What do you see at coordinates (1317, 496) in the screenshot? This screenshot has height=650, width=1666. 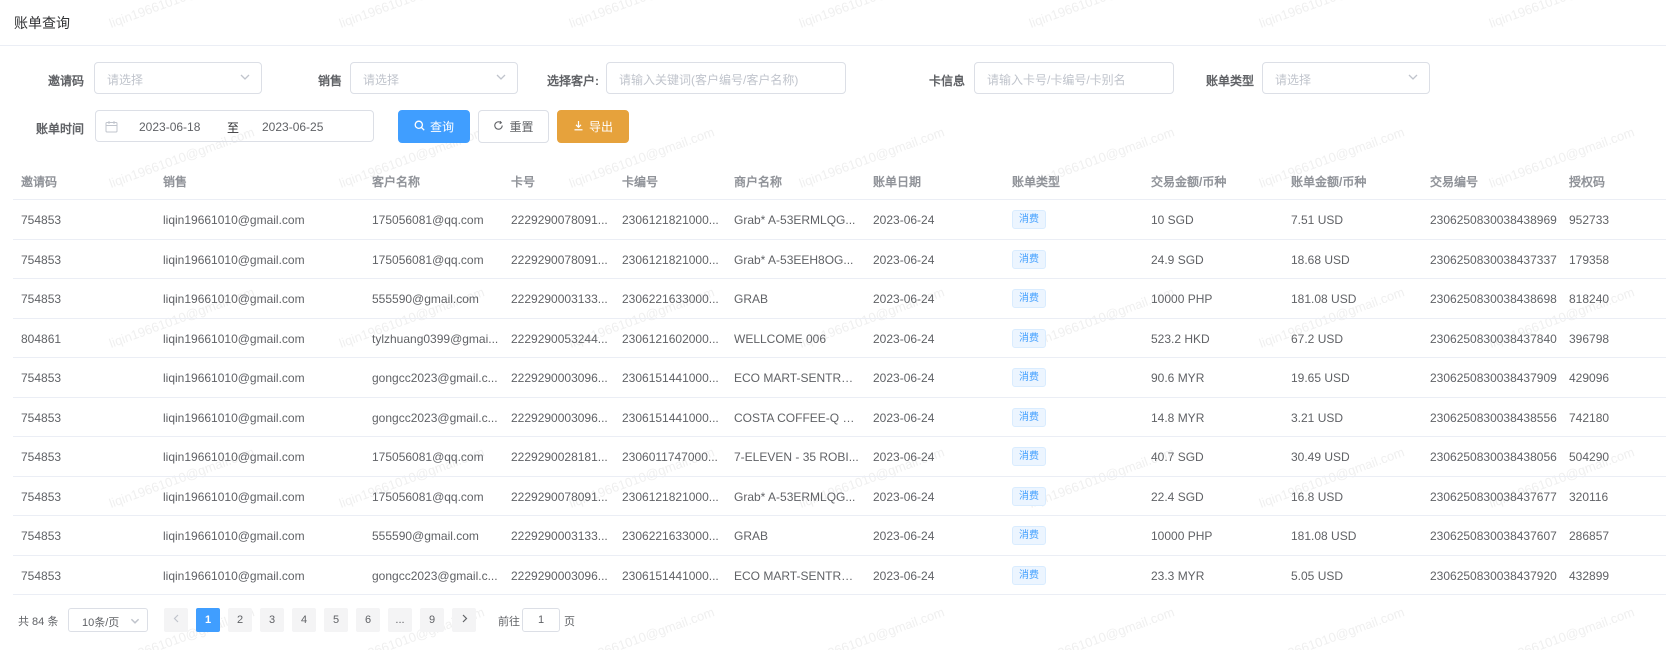 I see `table-cell-bill-amount: 16.8 USD` at bounding box center [1317, 496].